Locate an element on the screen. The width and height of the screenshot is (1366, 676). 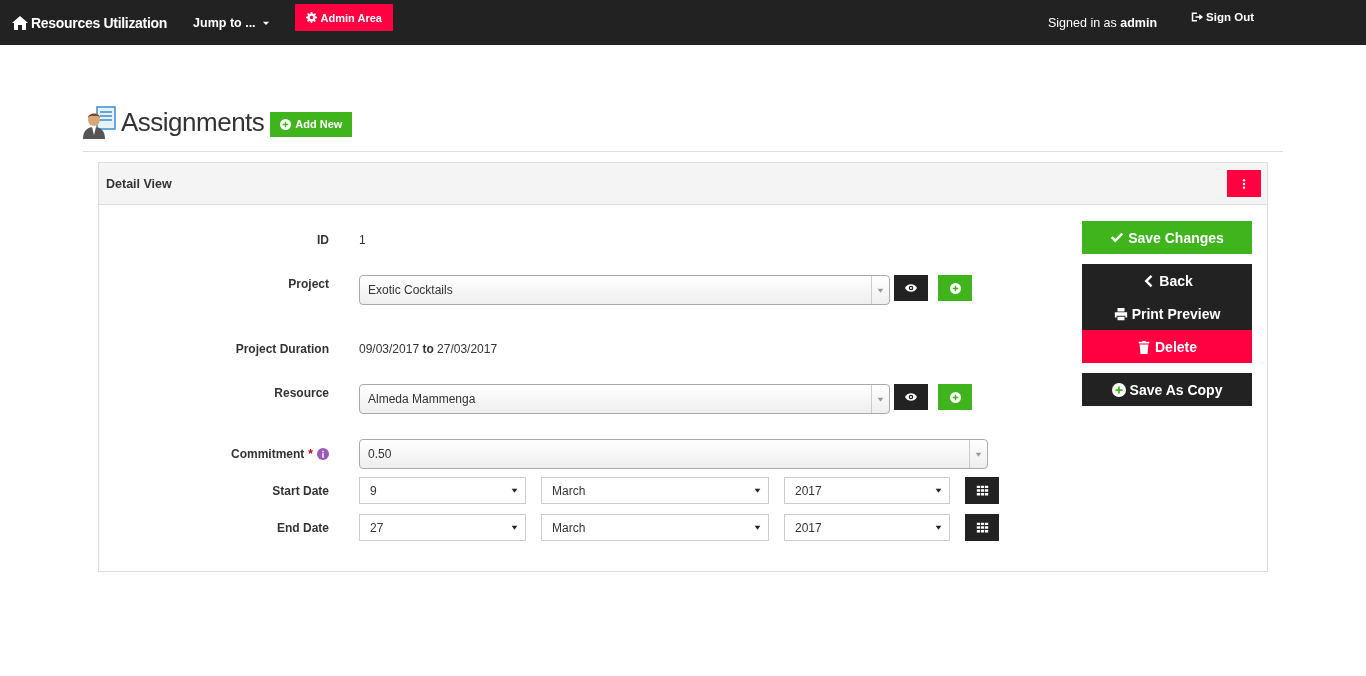
sign-out-icon is located at coordinates (1197, 17).